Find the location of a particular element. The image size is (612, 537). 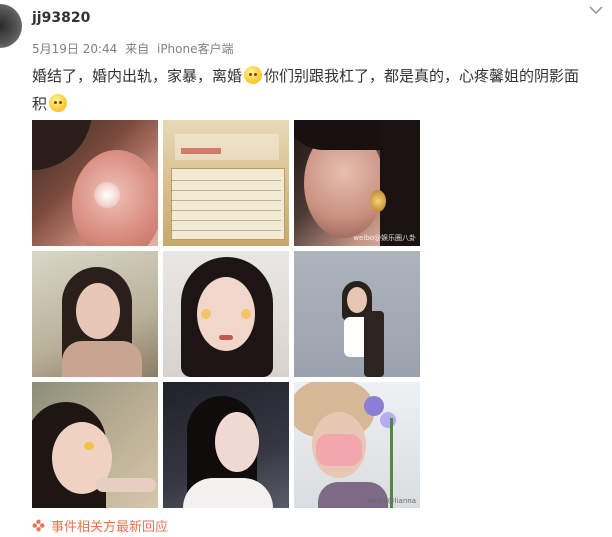

username: jj93820 is located at coordinates (61, 18).